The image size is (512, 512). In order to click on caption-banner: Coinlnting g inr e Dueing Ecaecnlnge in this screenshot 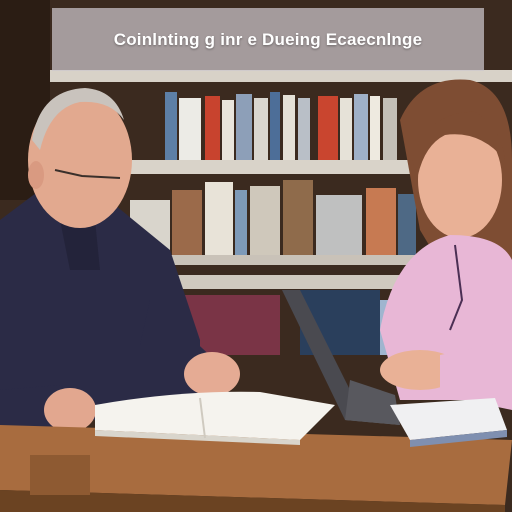, I will do `click(268, 39)`.